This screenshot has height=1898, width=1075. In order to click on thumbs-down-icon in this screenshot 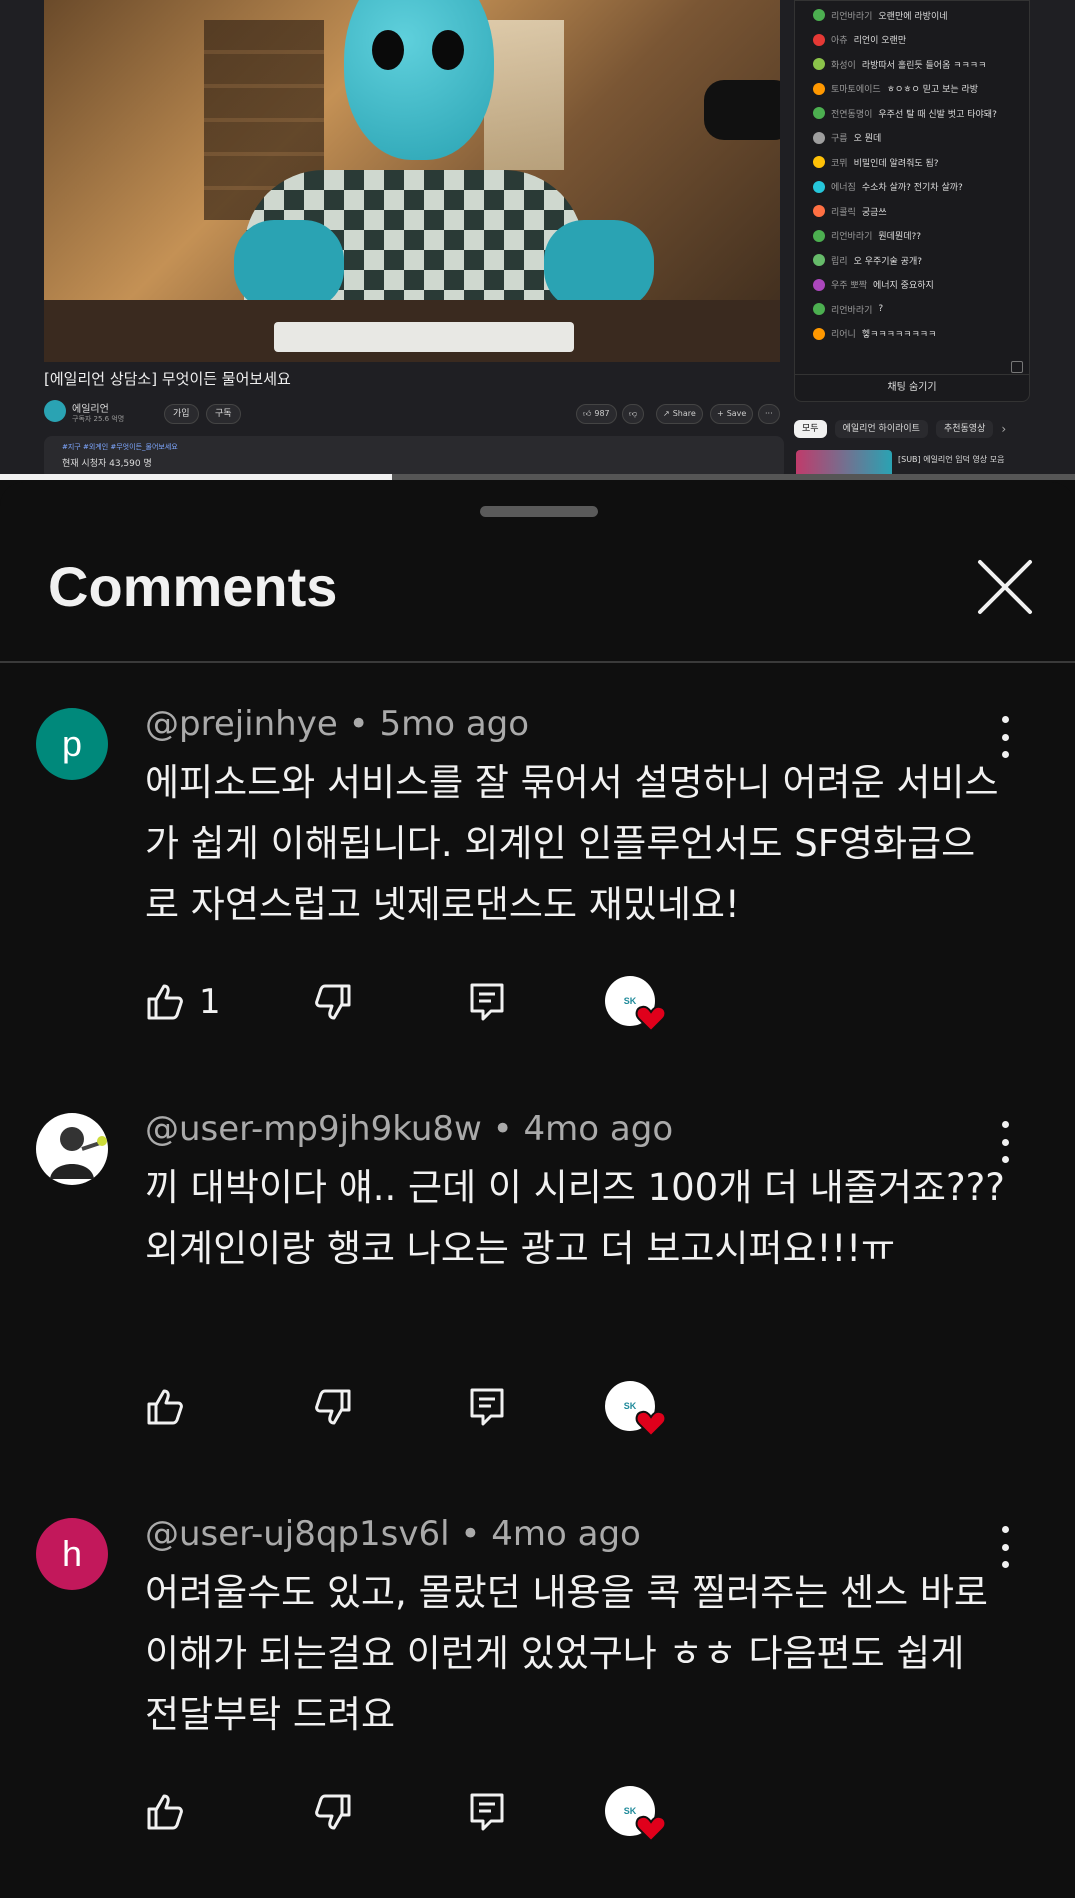, I will do `click(333, 1812)`.